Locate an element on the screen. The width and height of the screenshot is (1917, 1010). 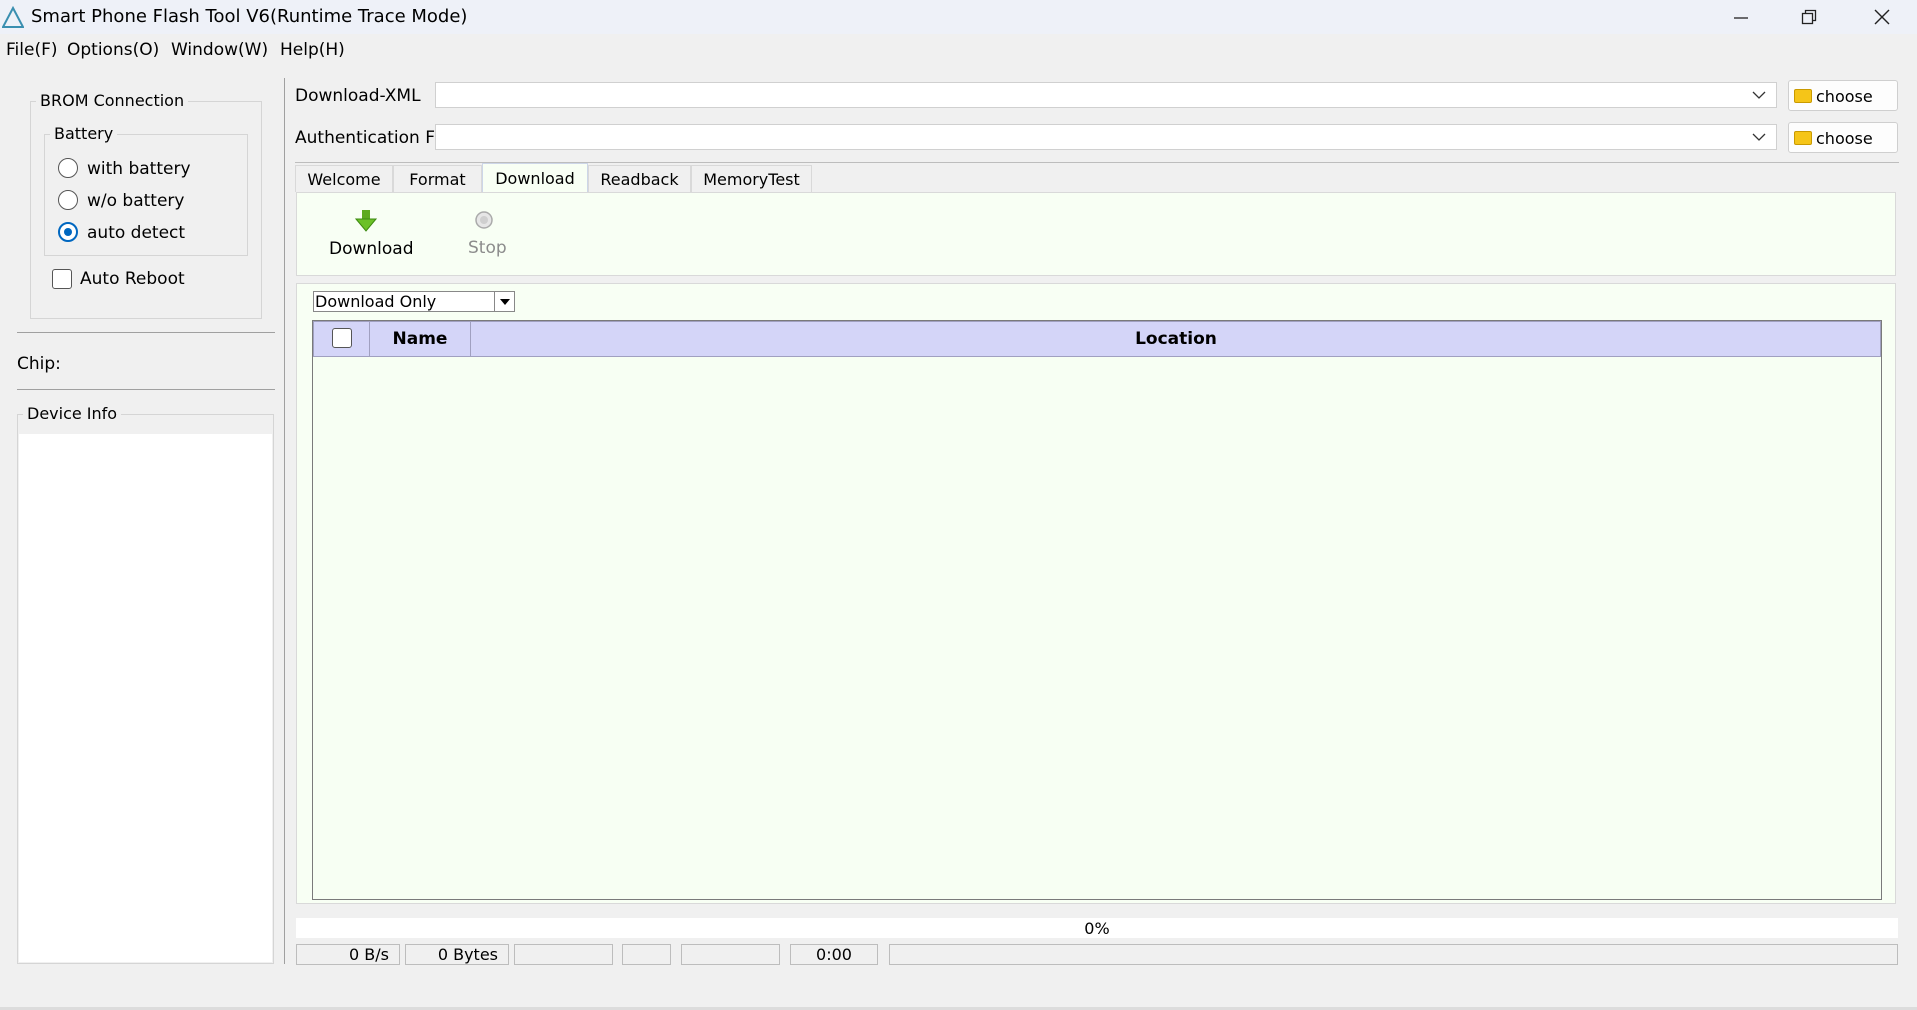
with-battery-label: with battery is located at coordinates (139, 169).